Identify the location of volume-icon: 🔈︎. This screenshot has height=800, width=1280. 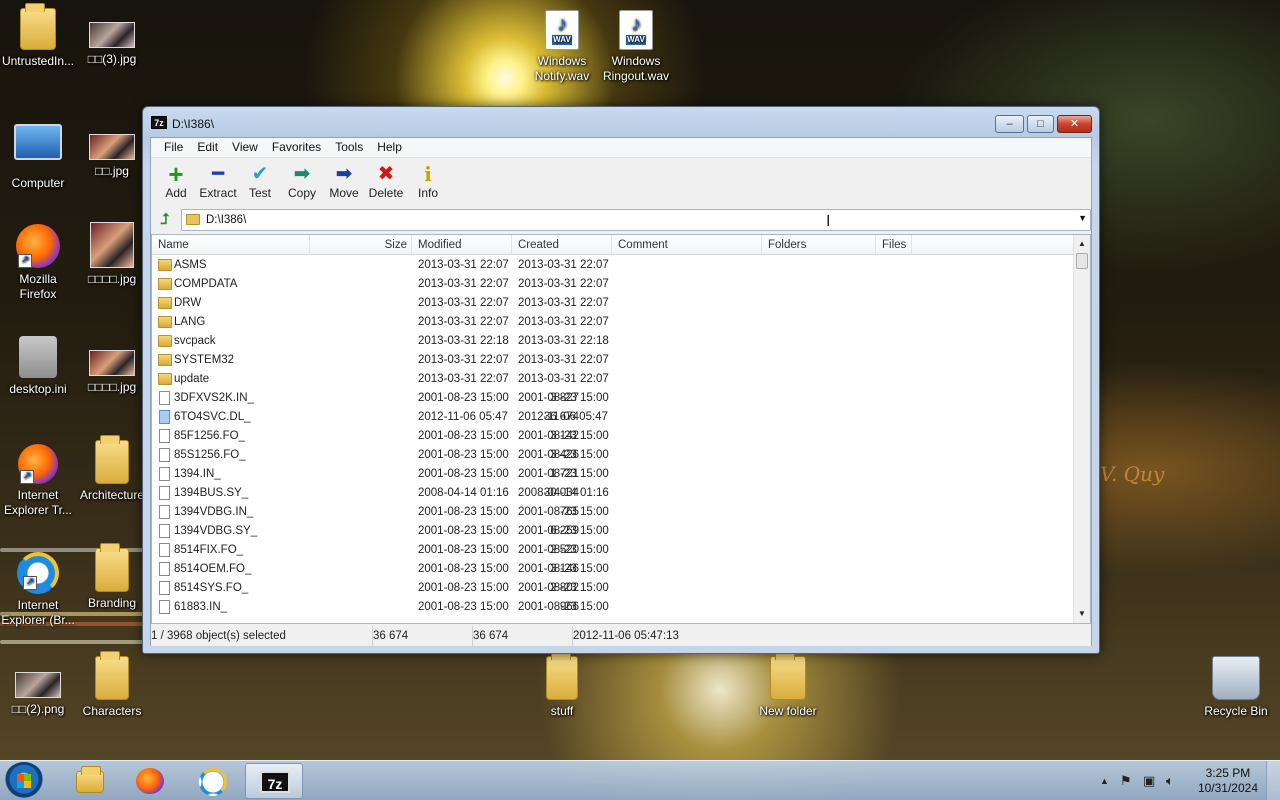
(1170, 781).